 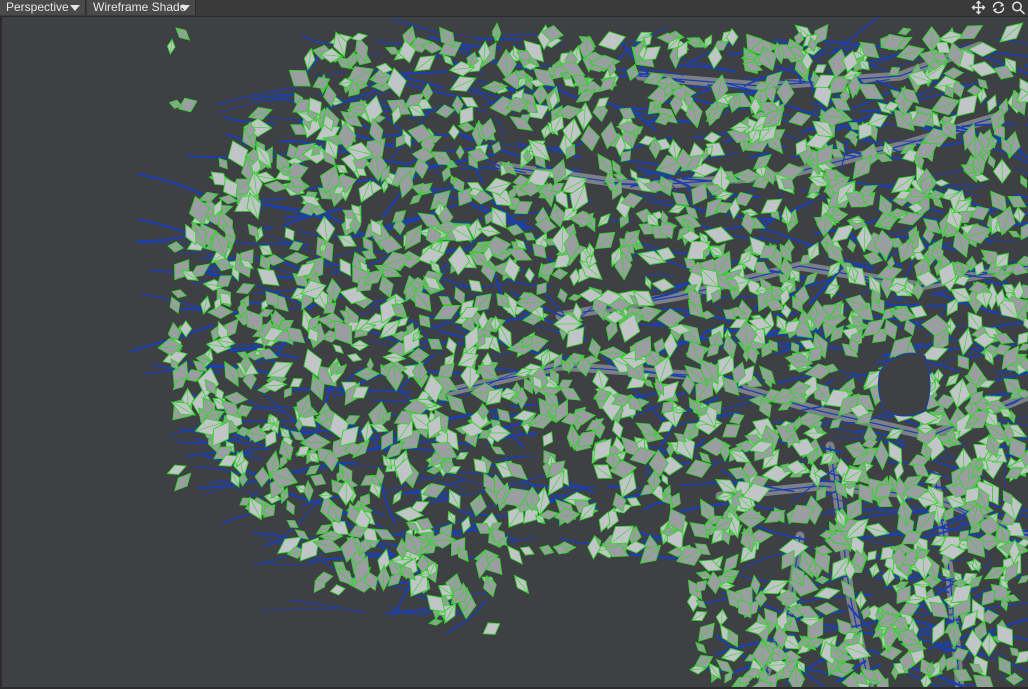 I want to click on move-view-button, so click(x=978, y=7).